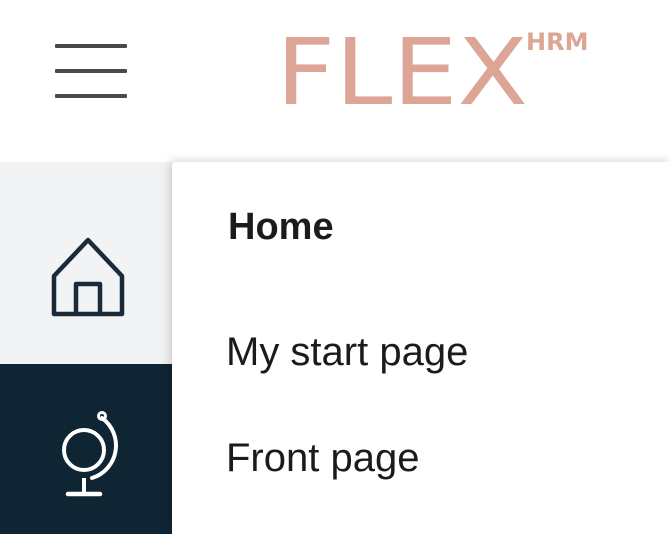 This screenshot has height=534, width=670. What do you see at coordinates (402, 69) in the screenshot?
I see `logo-text: FLEX` at bounding box center [402, 69].